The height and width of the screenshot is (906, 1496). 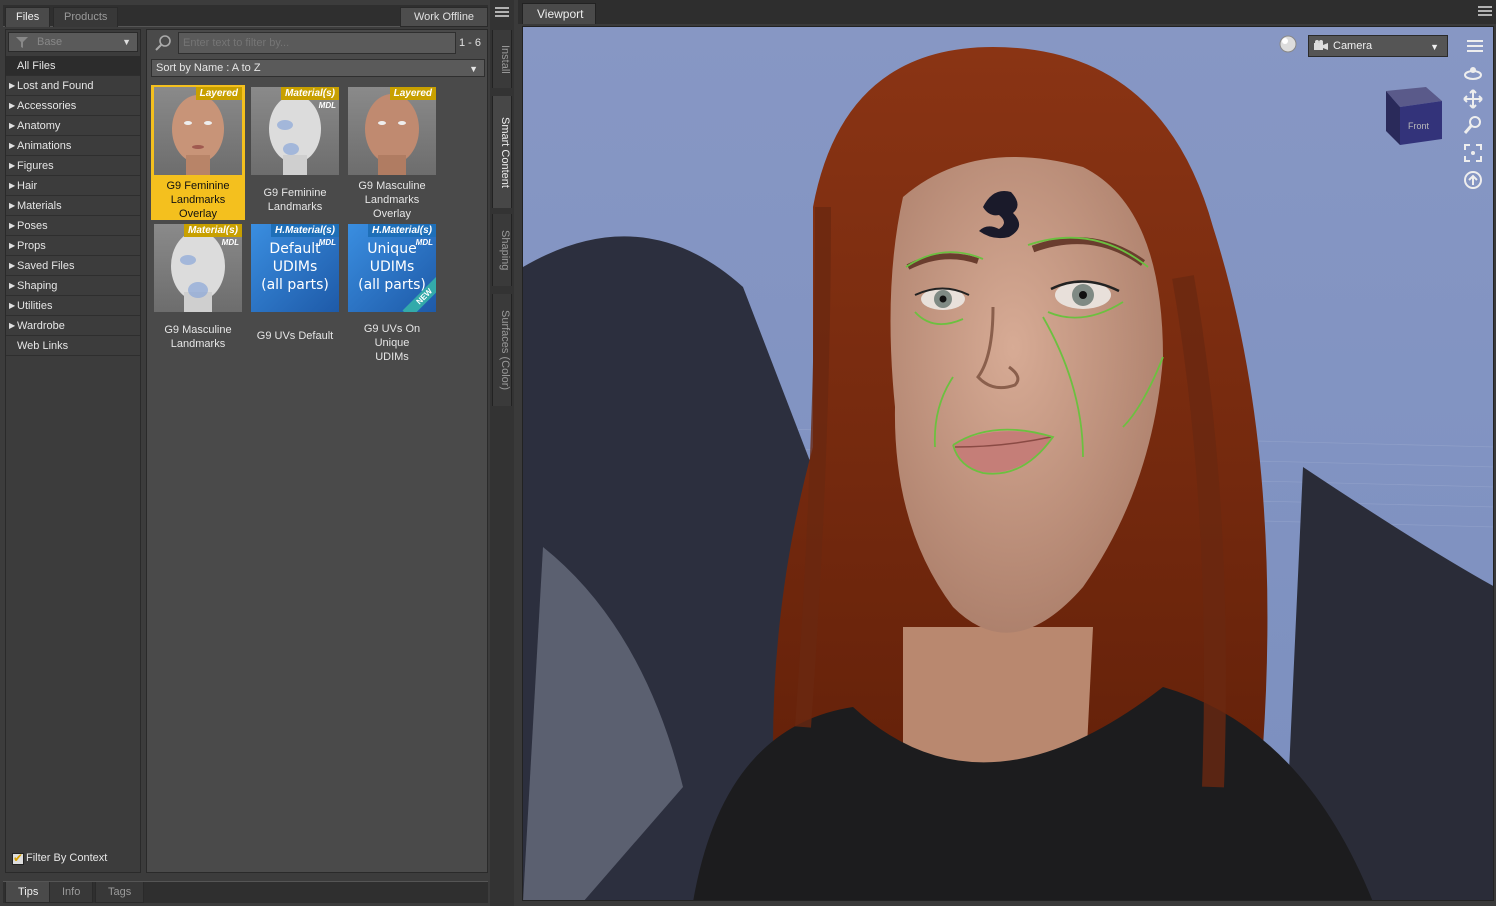 I want to click on tab-files: Files, so click(x=28, y=17).